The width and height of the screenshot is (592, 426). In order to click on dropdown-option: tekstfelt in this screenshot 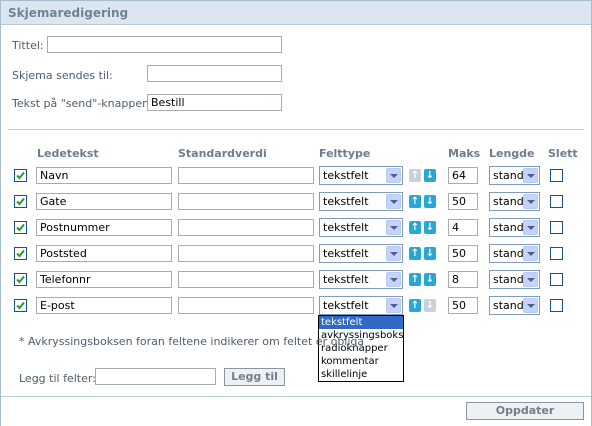, I will do `click(361, 322)`.